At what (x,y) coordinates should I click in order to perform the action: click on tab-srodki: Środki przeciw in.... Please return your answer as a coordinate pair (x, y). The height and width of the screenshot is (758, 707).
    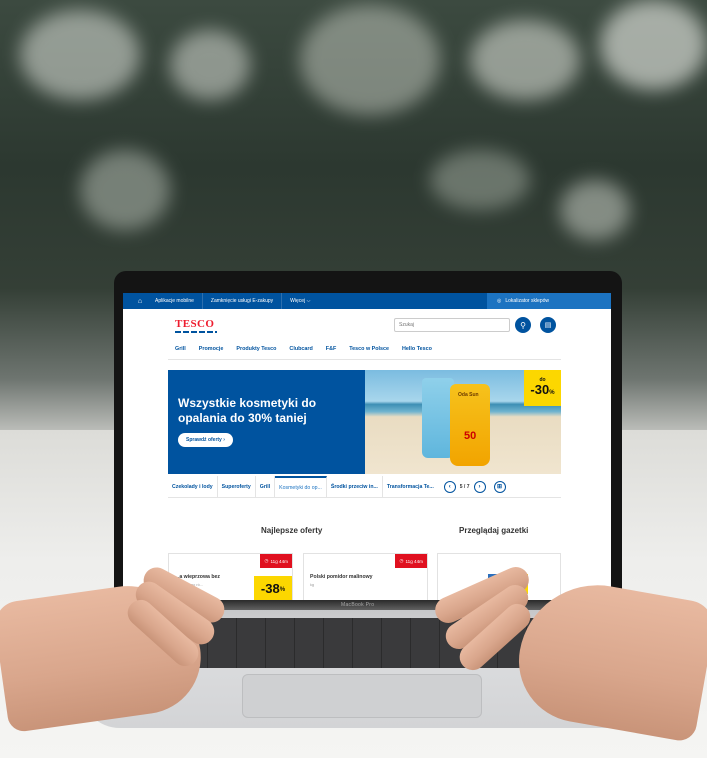
    Looking at the image, I should click on (355, 486).